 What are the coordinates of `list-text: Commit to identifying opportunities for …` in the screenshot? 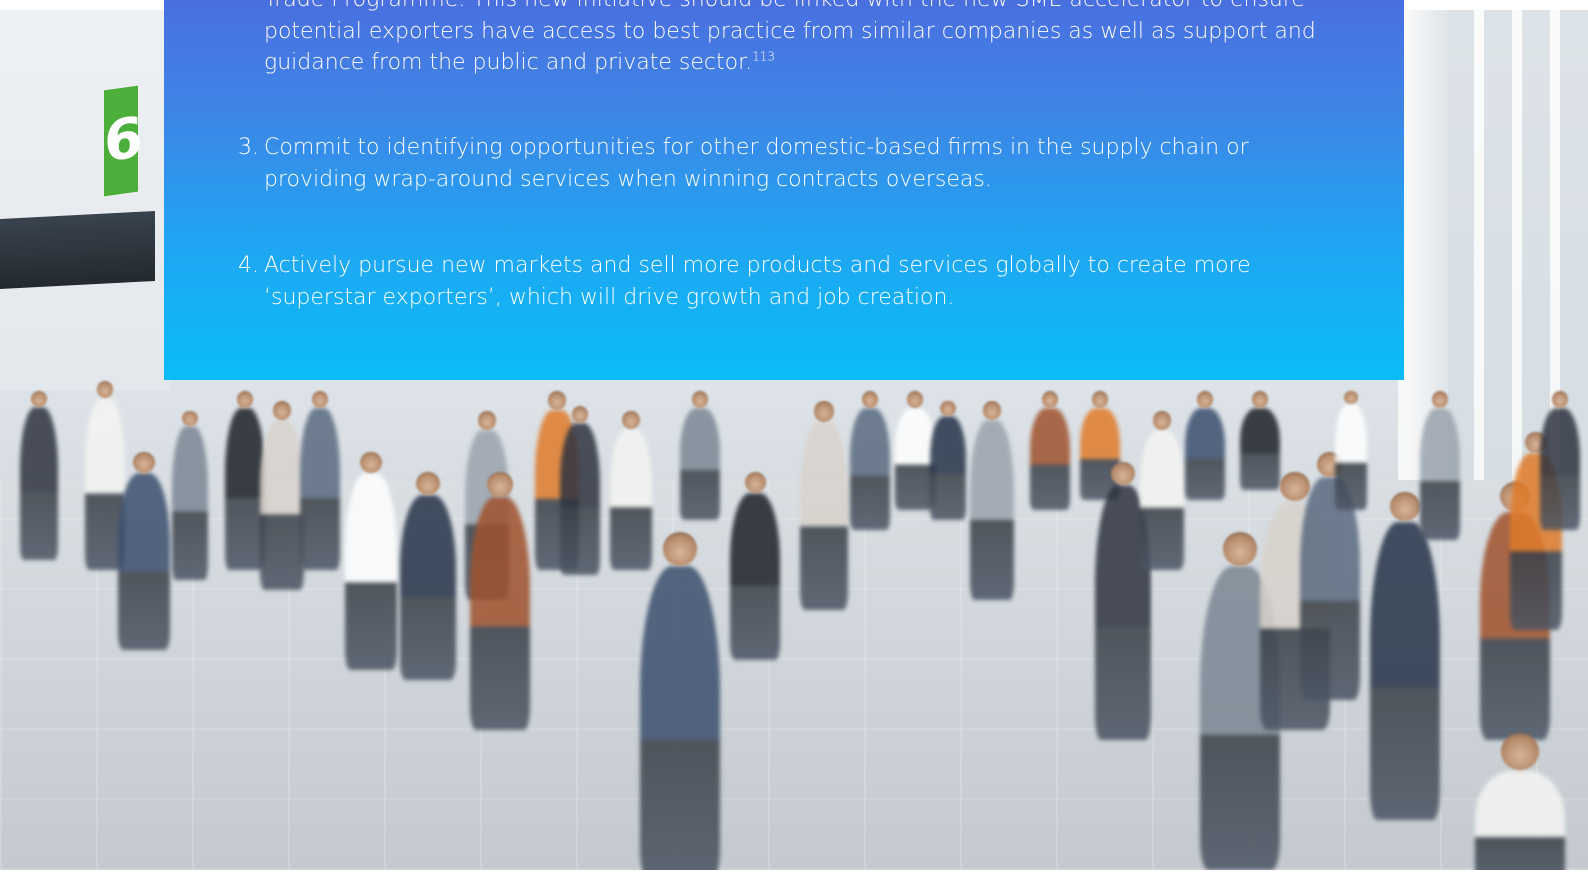 It's located at (756, 163).